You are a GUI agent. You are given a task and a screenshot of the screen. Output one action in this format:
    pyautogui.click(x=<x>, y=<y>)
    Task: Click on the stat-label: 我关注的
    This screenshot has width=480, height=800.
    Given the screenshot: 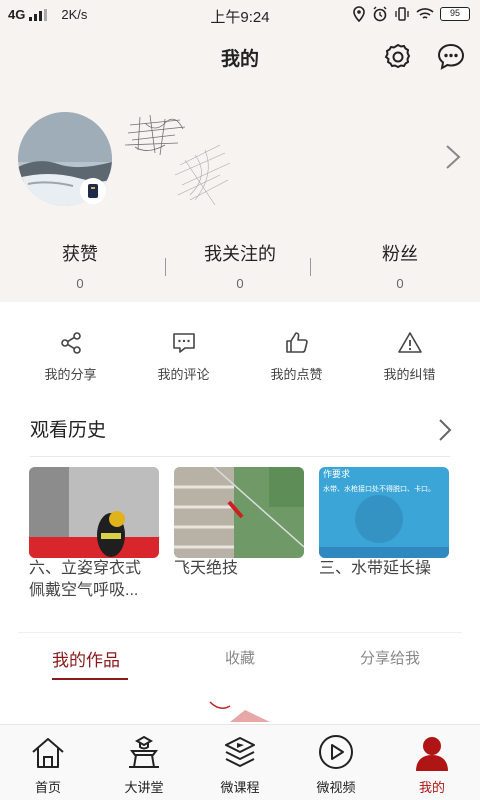 What is the action you would take?
    pyautogui.click(x=240, y=254)
    